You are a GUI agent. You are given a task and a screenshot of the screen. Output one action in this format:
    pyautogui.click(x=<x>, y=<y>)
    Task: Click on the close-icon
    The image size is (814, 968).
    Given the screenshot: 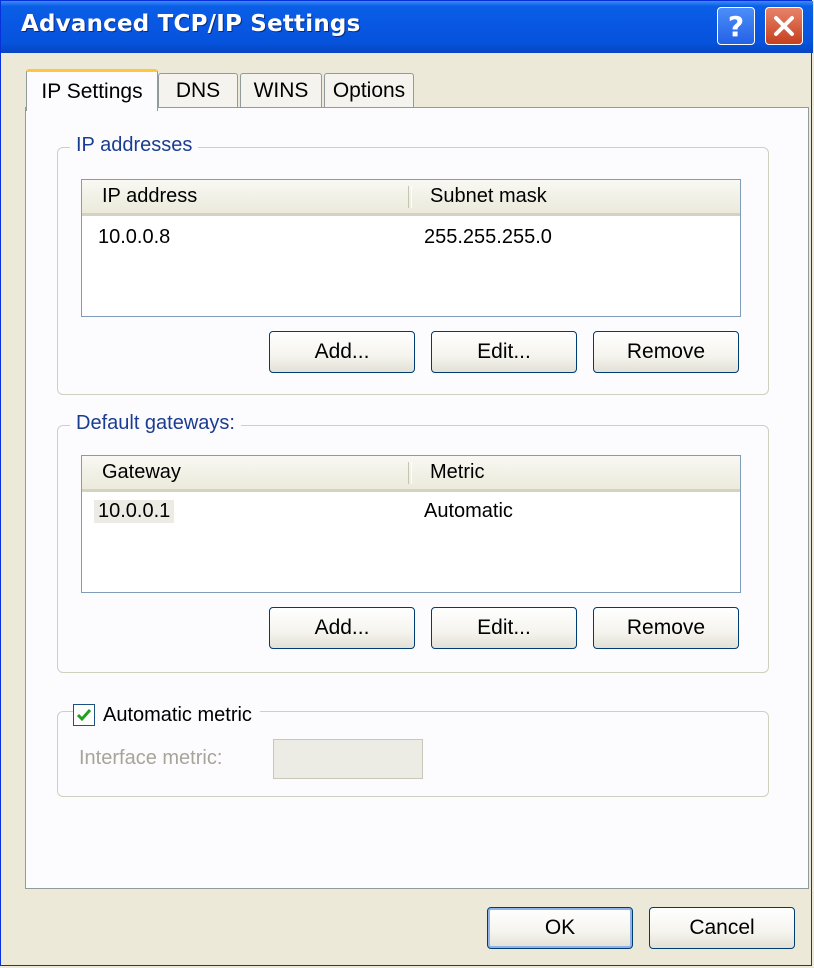 What is the action you would take?
    pyautogui.click(x=784, y=26)
    